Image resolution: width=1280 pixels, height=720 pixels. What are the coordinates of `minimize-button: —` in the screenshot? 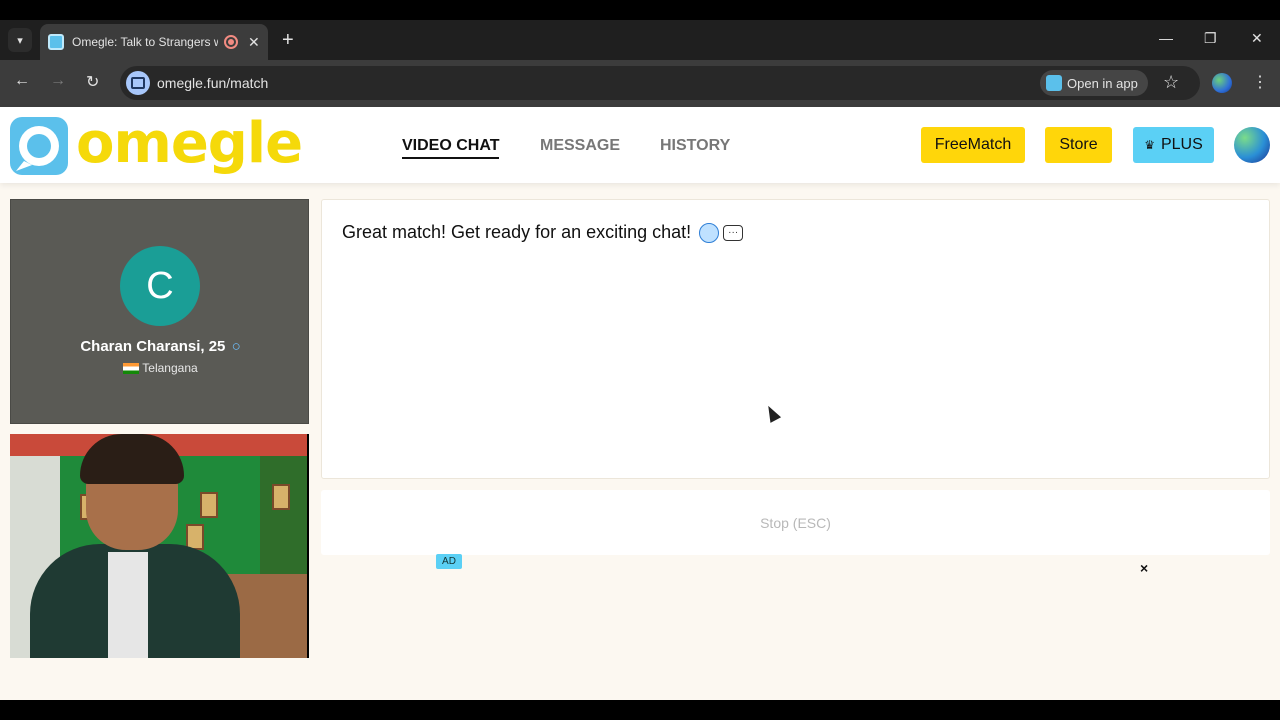 It's located at (1166, 38).